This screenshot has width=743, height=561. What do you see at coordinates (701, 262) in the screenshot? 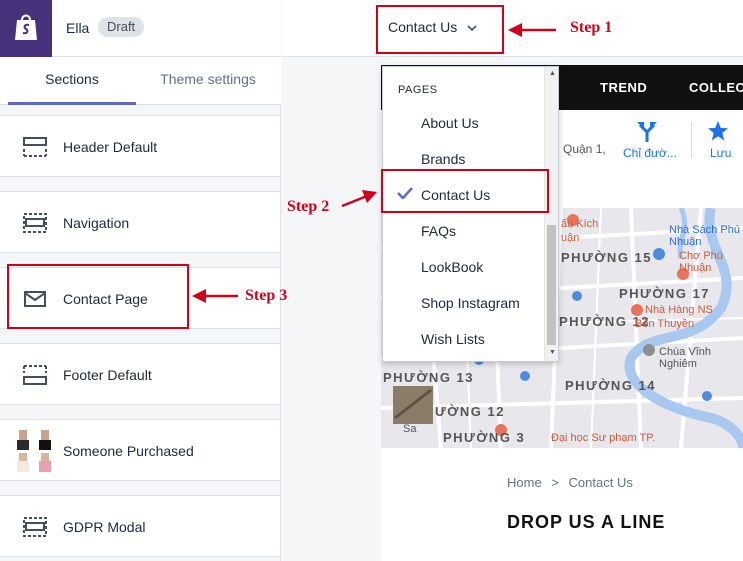
I see `map-poi: Chợ Phú Nhuận` at bounding box center [701, 262].